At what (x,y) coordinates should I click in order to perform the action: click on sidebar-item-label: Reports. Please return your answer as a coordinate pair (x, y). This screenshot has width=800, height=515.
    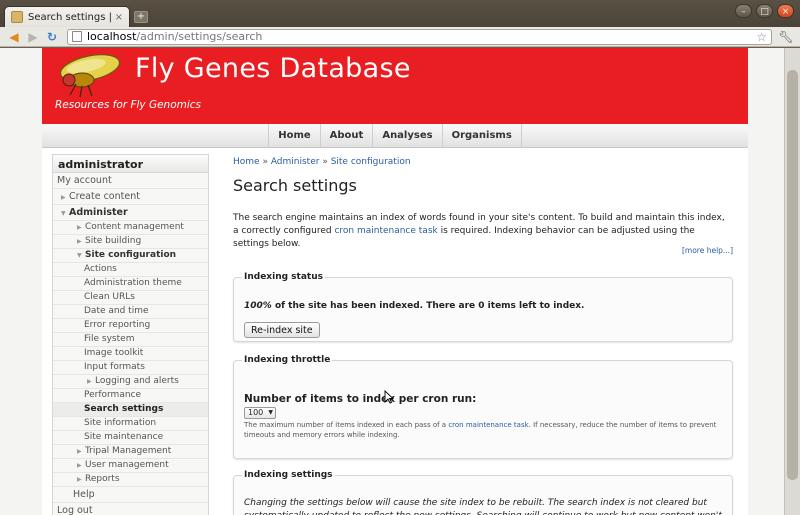
    Looking at the image, I should click on (102, 479).